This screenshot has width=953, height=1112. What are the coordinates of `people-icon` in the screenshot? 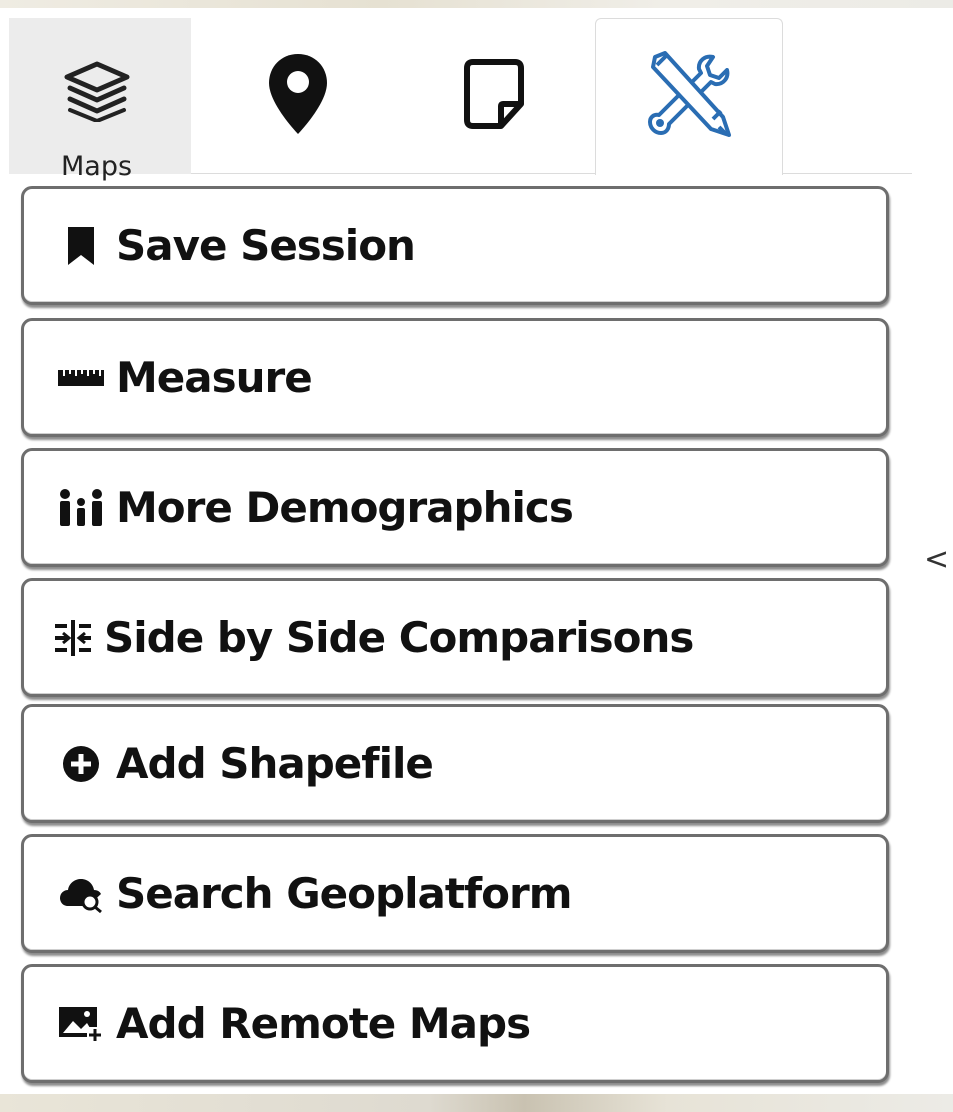 It's located at (81, 508).